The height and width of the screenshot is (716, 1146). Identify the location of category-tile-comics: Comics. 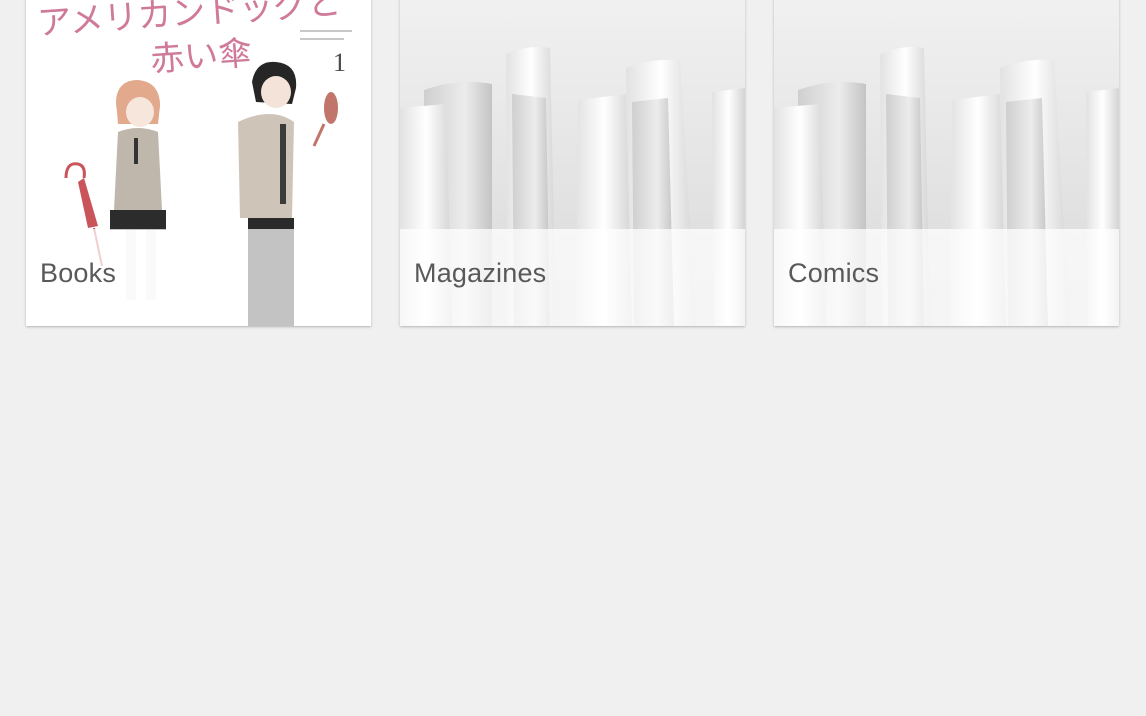
(946, 163).